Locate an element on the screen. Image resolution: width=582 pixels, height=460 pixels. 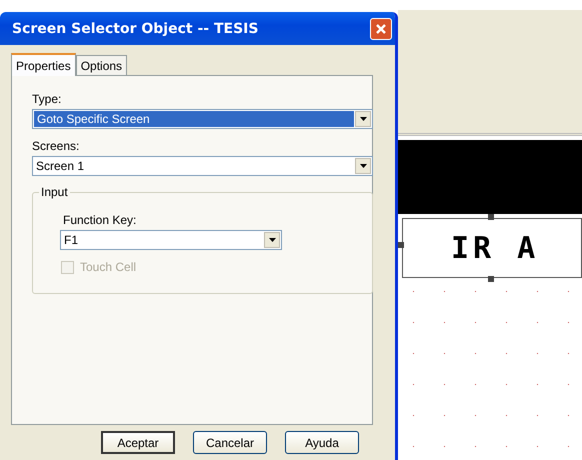
window-title: Screen Selector Object -- TESIS is located at coordinates (135, 28).